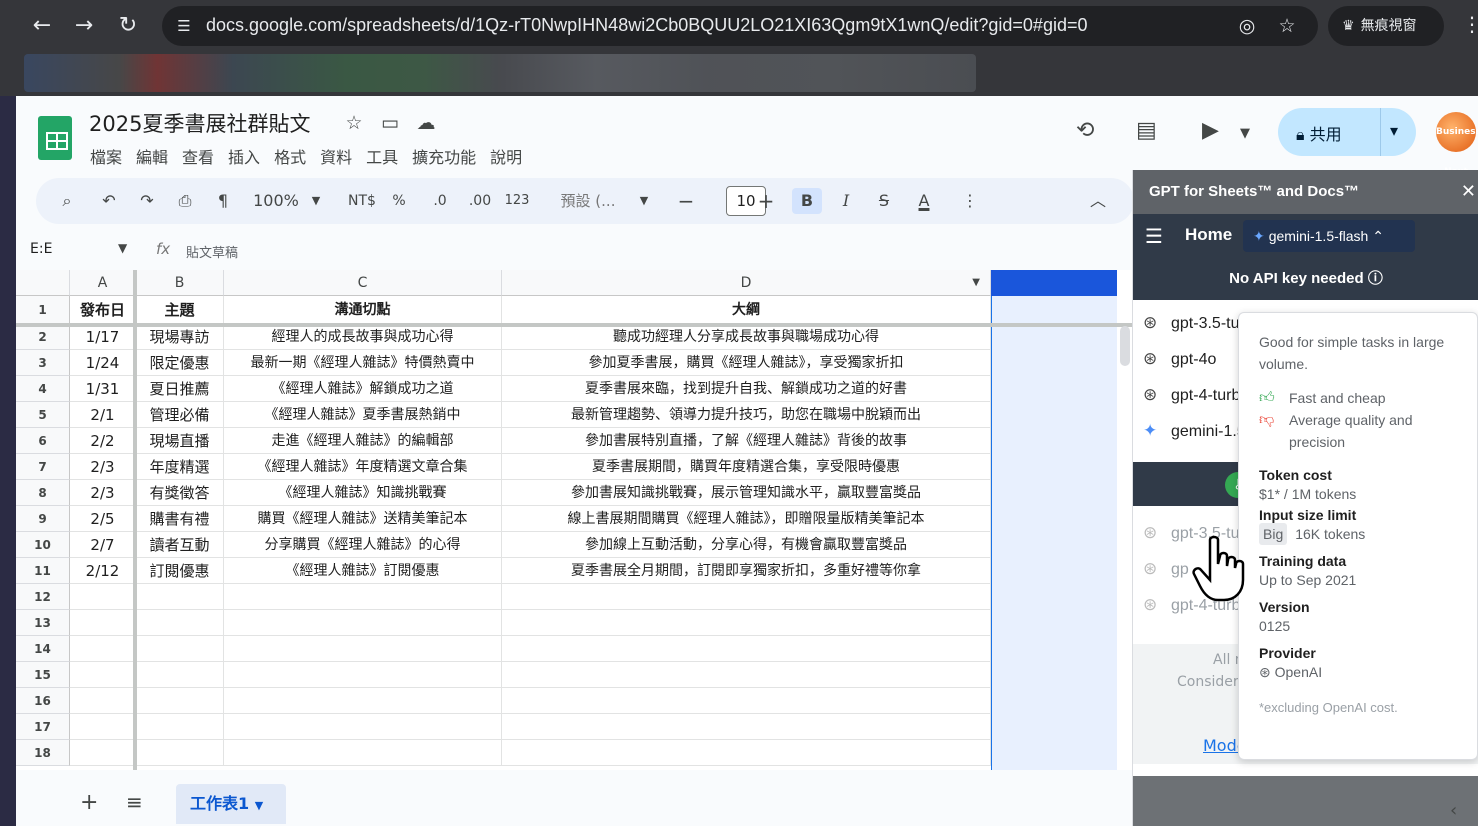 The image size is (1478, 826). What do you see at coordinates (1194, 323) in the screenshot?
I see `model-option-gpt-35: ⊛ gpt-3.5-tur` at bounding box center [1194, 323].